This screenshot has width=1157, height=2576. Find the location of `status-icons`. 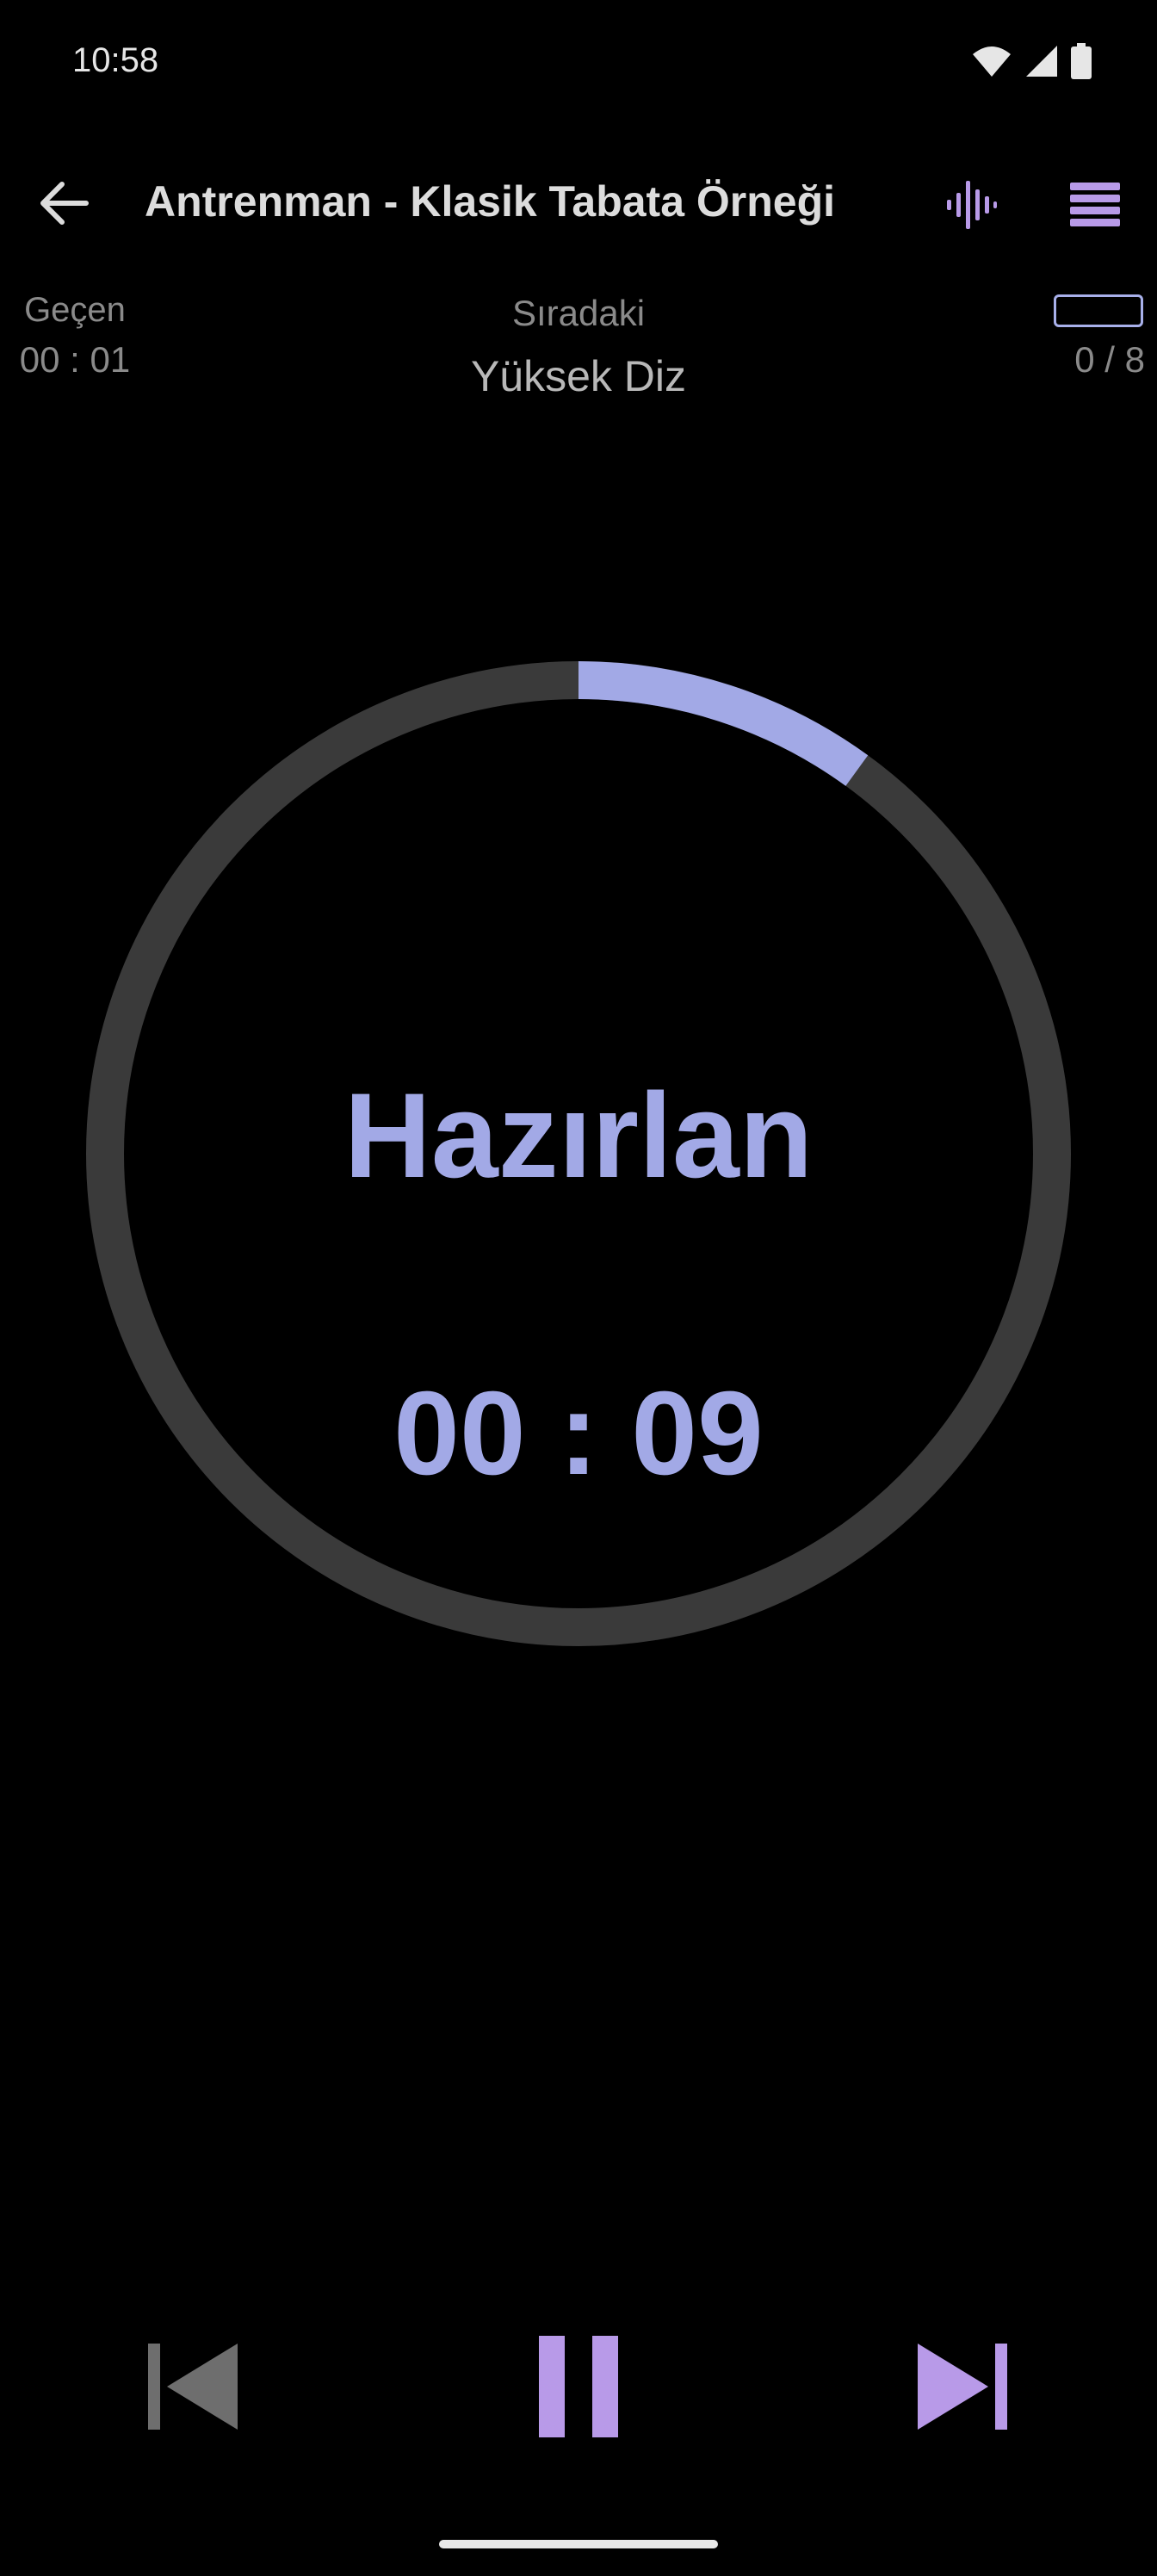

status-icons is located at coordinates (1032, 61).